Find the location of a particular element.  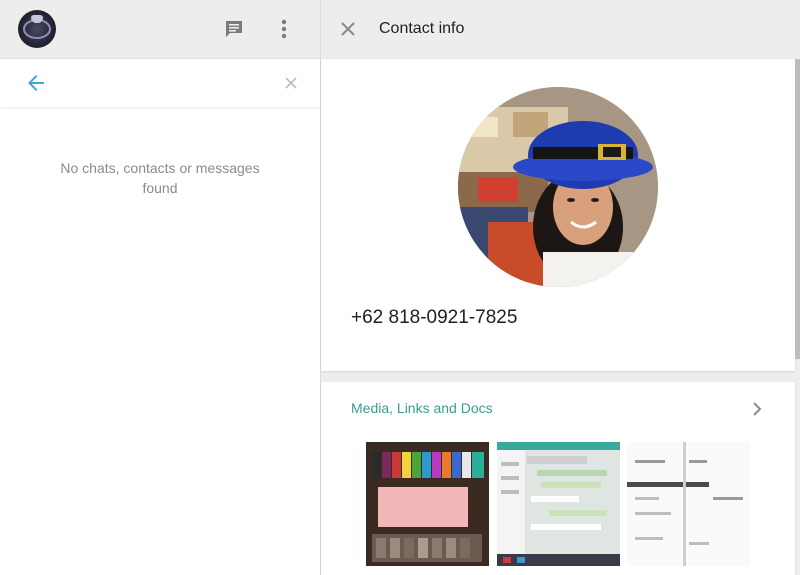

scrollbar is located at coordinates (797, 209).